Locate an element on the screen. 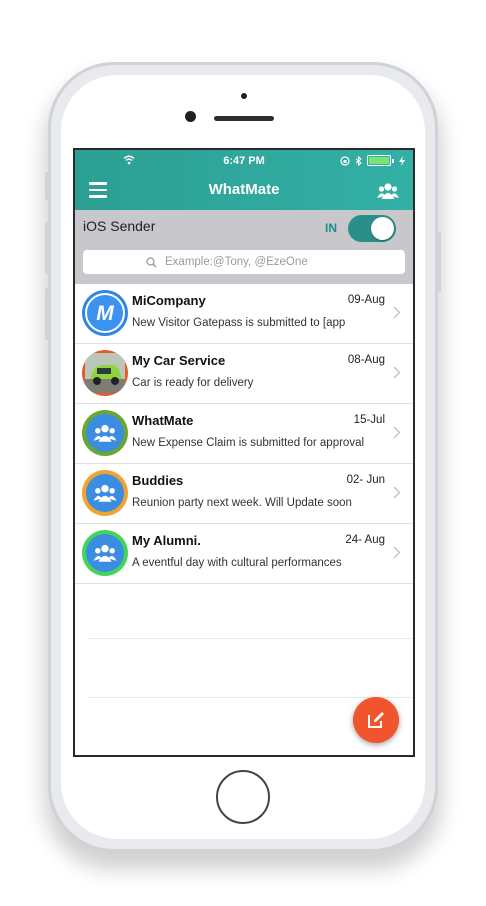  toggle-label: IN is located at coordinates (331, 228).